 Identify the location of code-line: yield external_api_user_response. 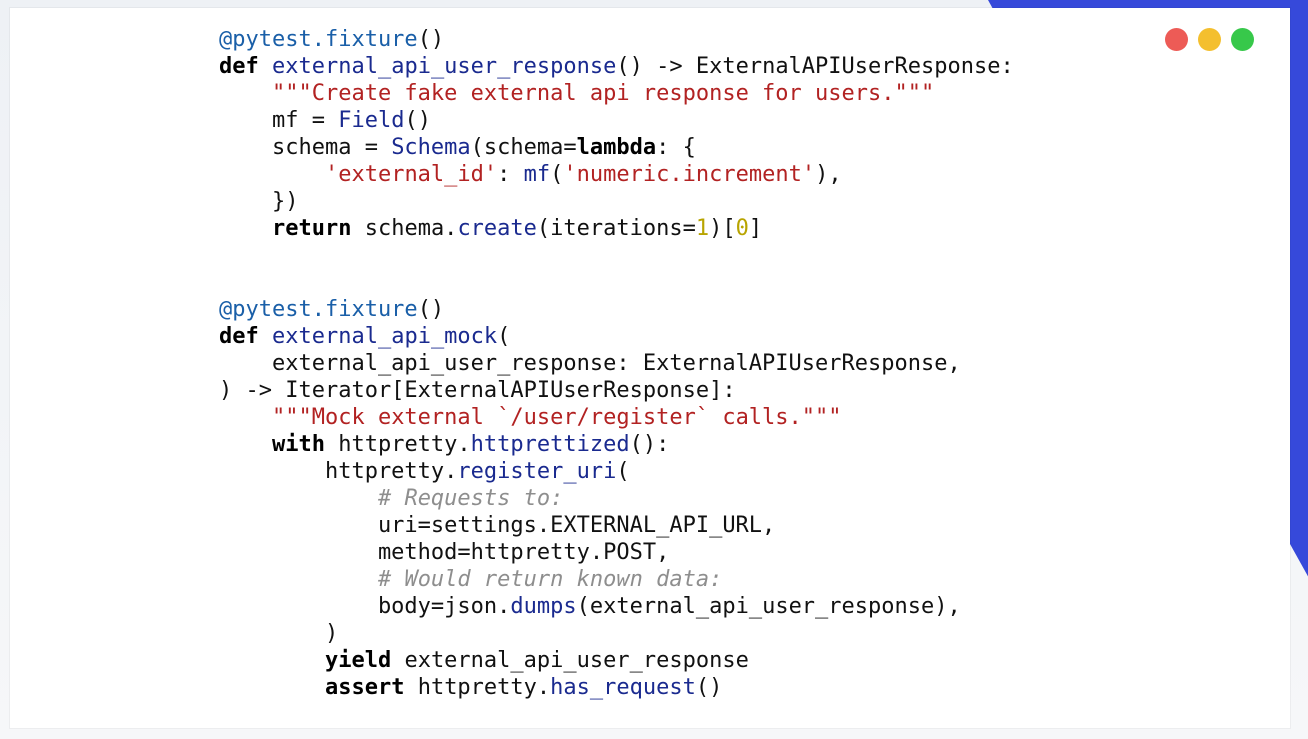
(616, 660).